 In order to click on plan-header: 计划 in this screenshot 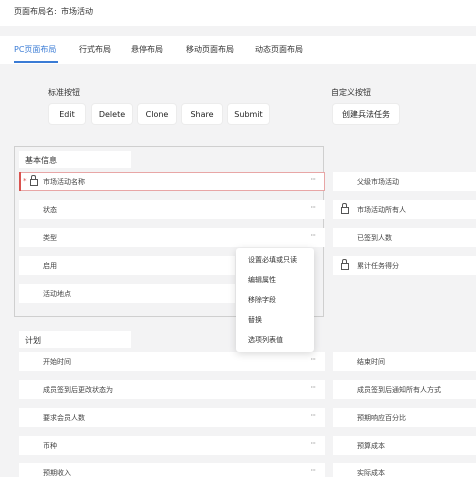, I will do `click(75, 339)`.